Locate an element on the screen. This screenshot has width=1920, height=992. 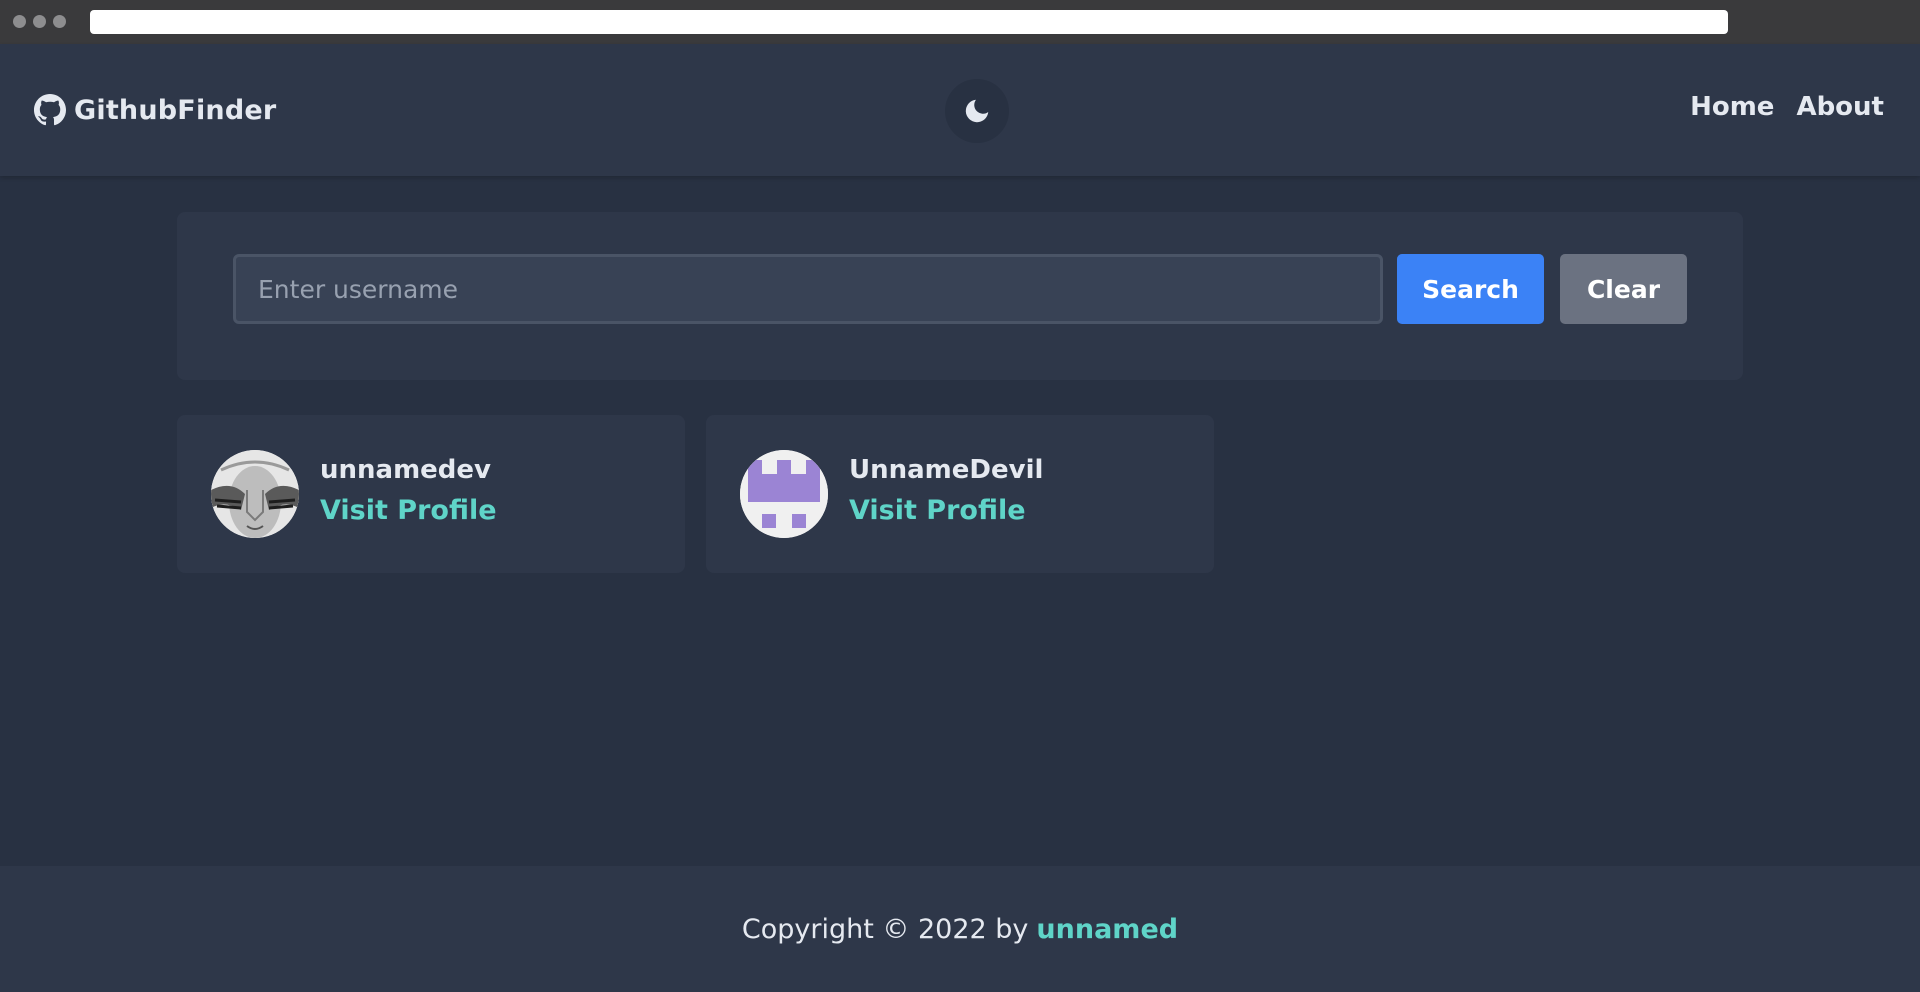
search-card: Search Clear is located at coordinates (960, 296).